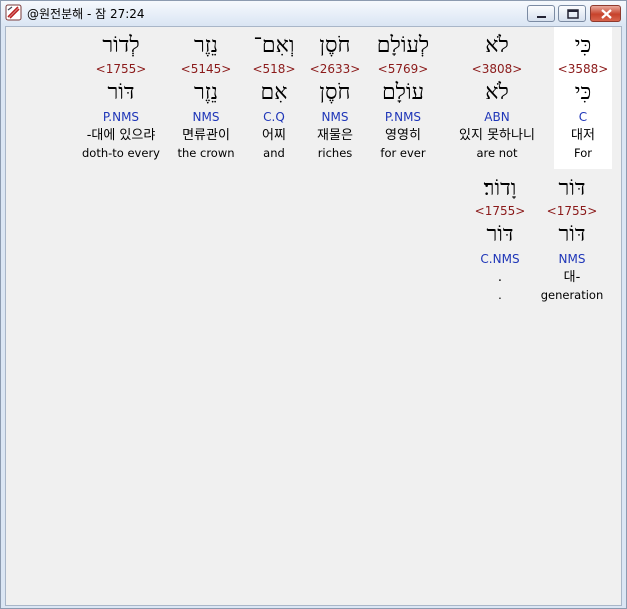 The image size is (627, 609). What do you see at coordinates (403, 45) in the screenshot?
I see `hebrew-surface: לְעוֹלָם` at bounding box center [403, 45].